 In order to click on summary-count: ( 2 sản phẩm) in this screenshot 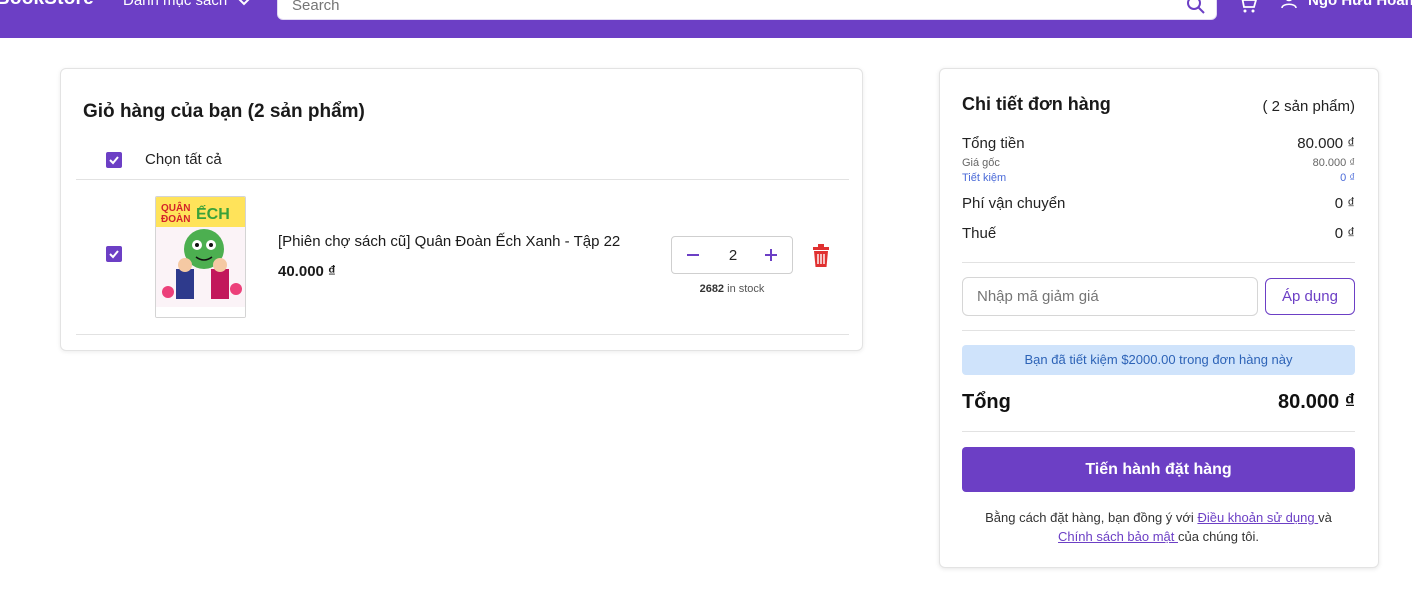, I will do `click(1308, 106)`.